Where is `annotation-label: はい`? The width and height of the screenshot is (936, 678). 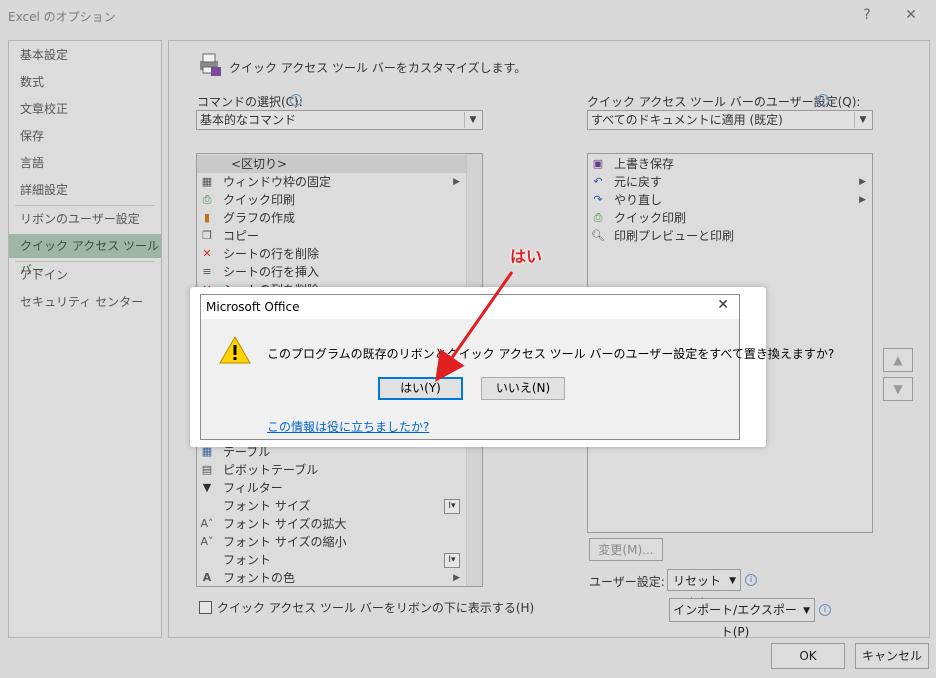
annotation-label: はい is located at coordinates (526, 256).